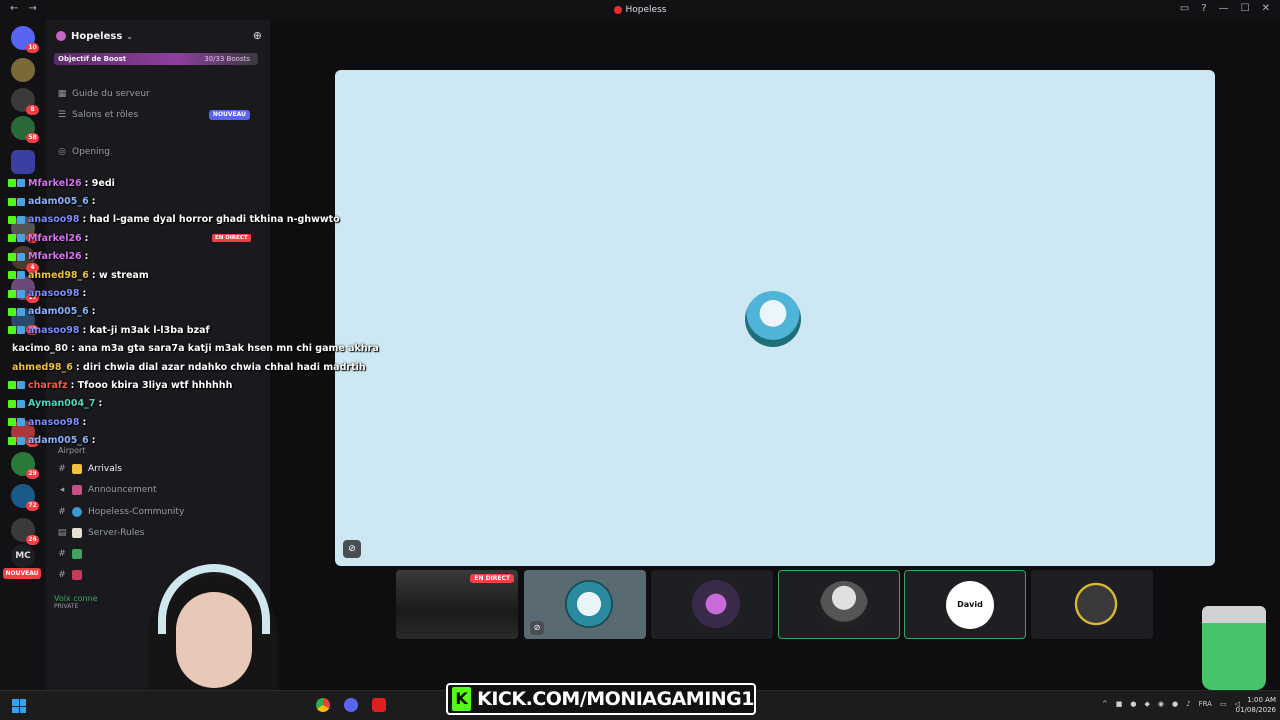 The height and width of the screenshot is (720, 1280). What do you see at coordinates (32, 110) in the screenshot?
I see `unread-badge: 8` at bounding box center [32, 110].